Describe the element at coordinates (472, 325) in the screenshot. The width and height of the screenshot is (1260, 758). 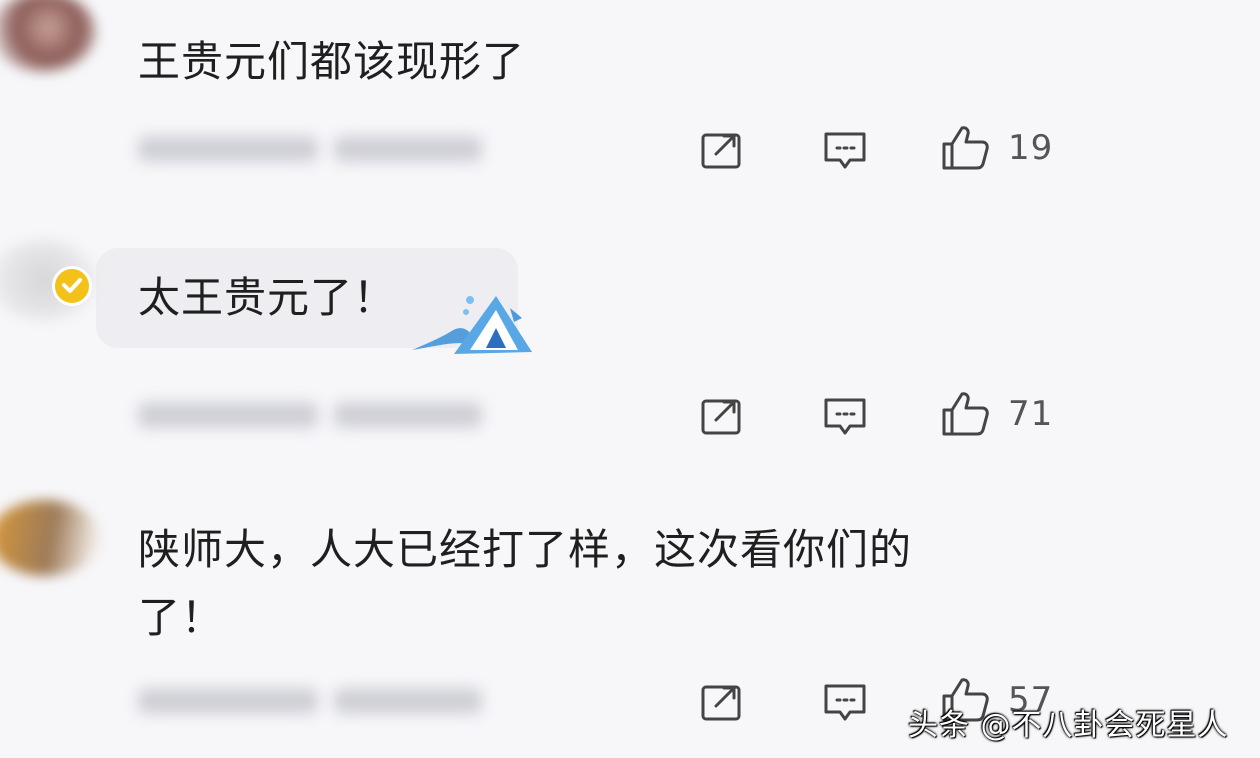
I see `fan-badge-icon` at that location.